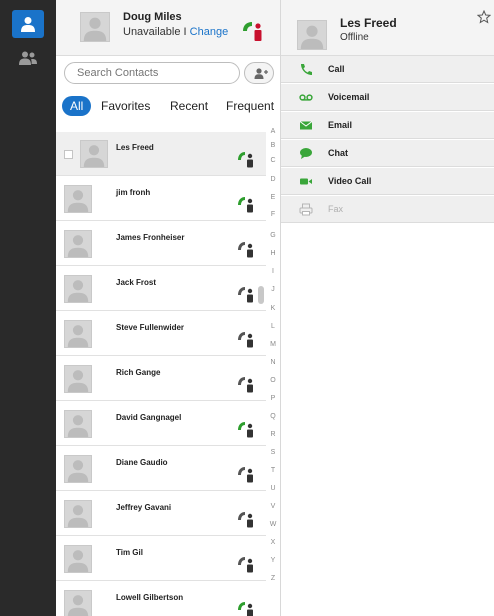  What do you see at coordinates (125, 106) in the screenshot?
I see `tab-favorites: Favorites` at bounding box center [125, 106].